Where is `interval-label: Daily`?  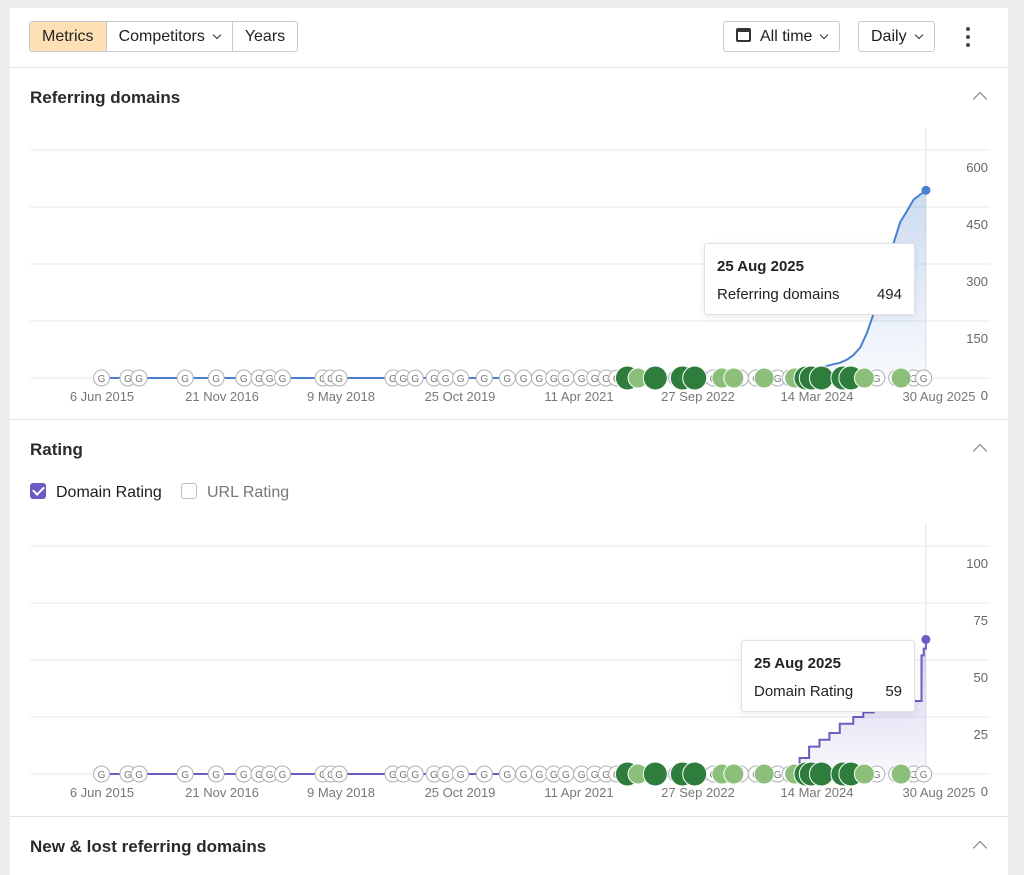
interval-label: Daily is located at coordinates (889, 36).